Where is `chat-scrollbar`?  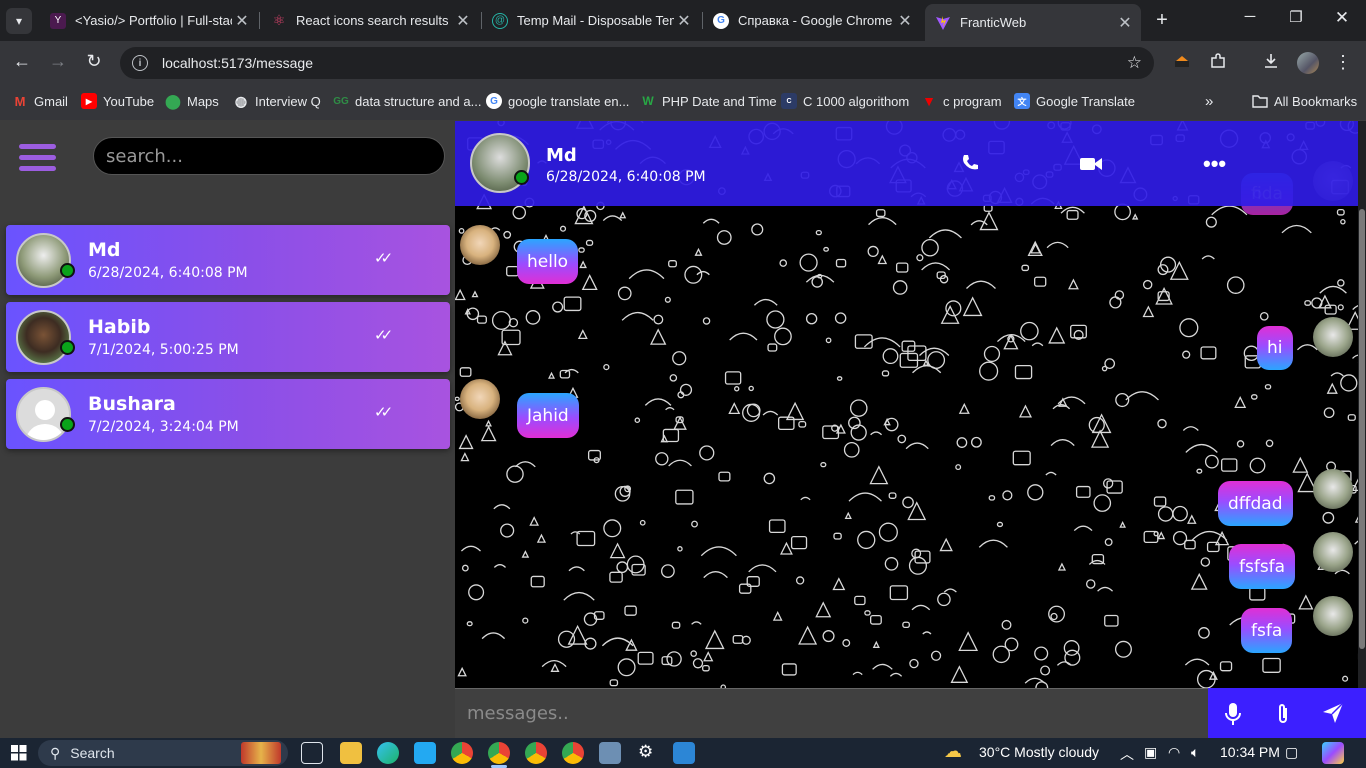 chat-scrollbar is located at coordinates (1362, 404).